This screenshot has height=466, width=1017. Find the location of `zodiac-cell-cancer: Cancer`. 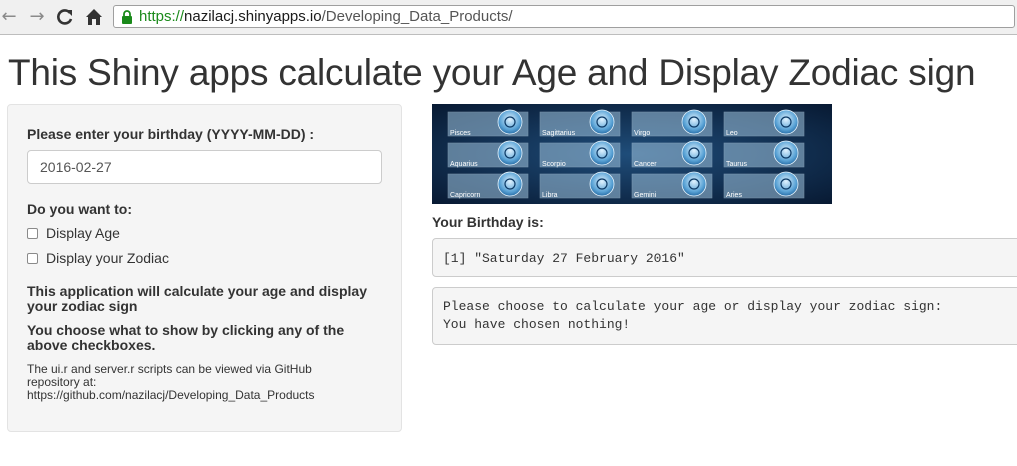

zodiac-cell-cancer: Cancer is located at coordinates (672, 154).